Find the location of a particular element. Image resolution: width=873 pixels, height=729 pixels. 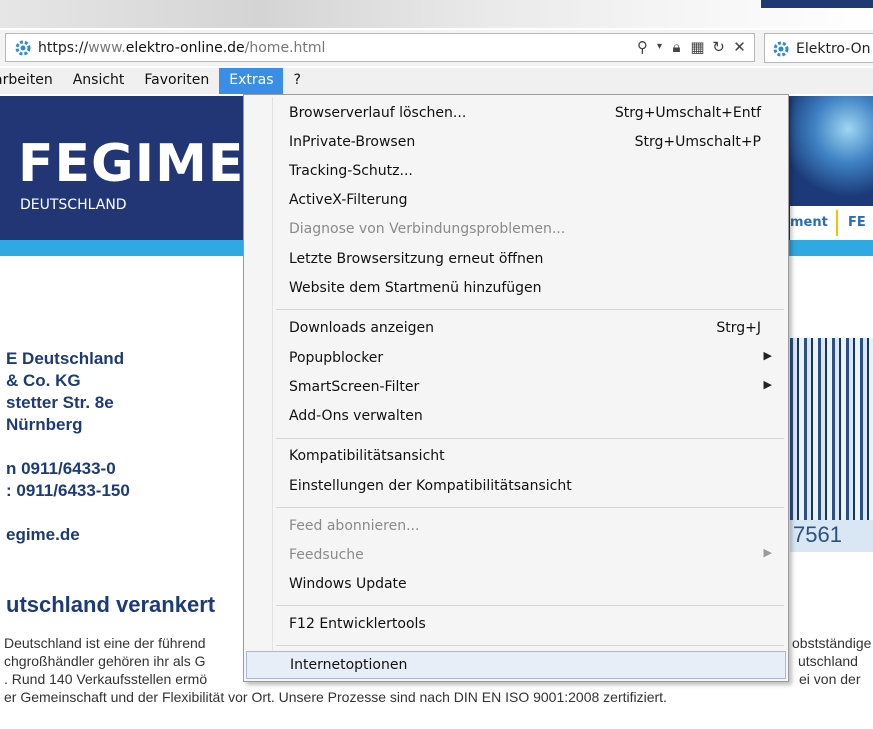

menu-item-inprivate: InPrivate-Browsen Strg+Umschalt+P is located at coordinates (516, 143).